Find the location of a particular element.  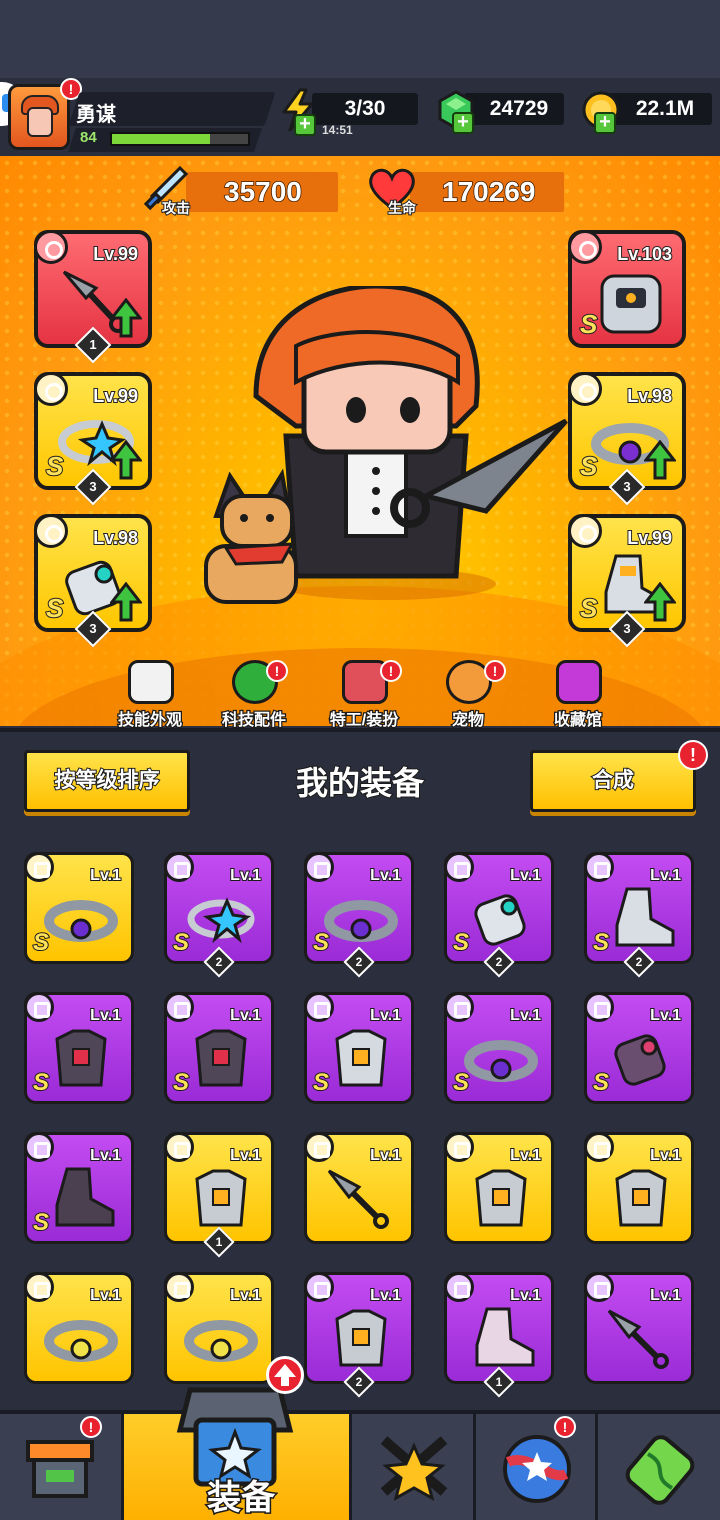

add-gems-button: + is located at coordinates (463, 123).